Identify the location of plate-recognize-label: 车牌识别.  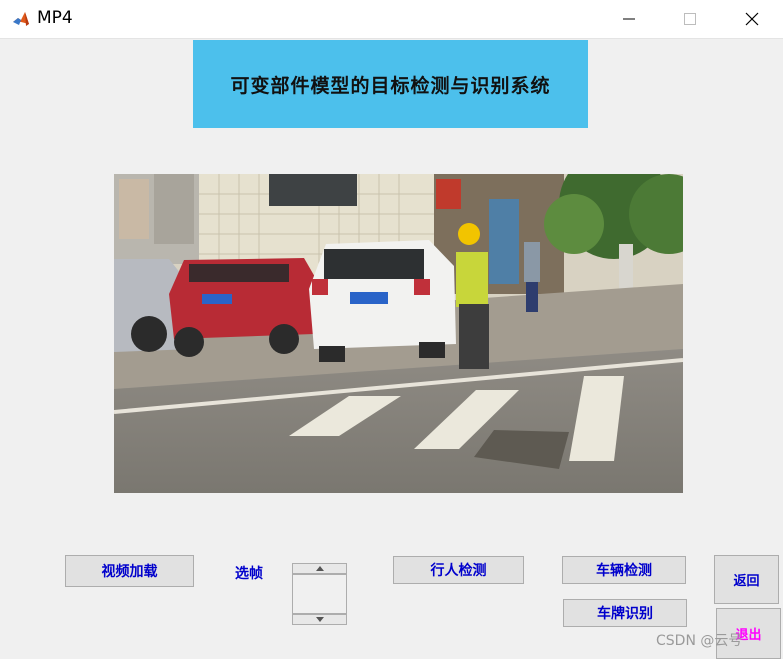
(625, 614).